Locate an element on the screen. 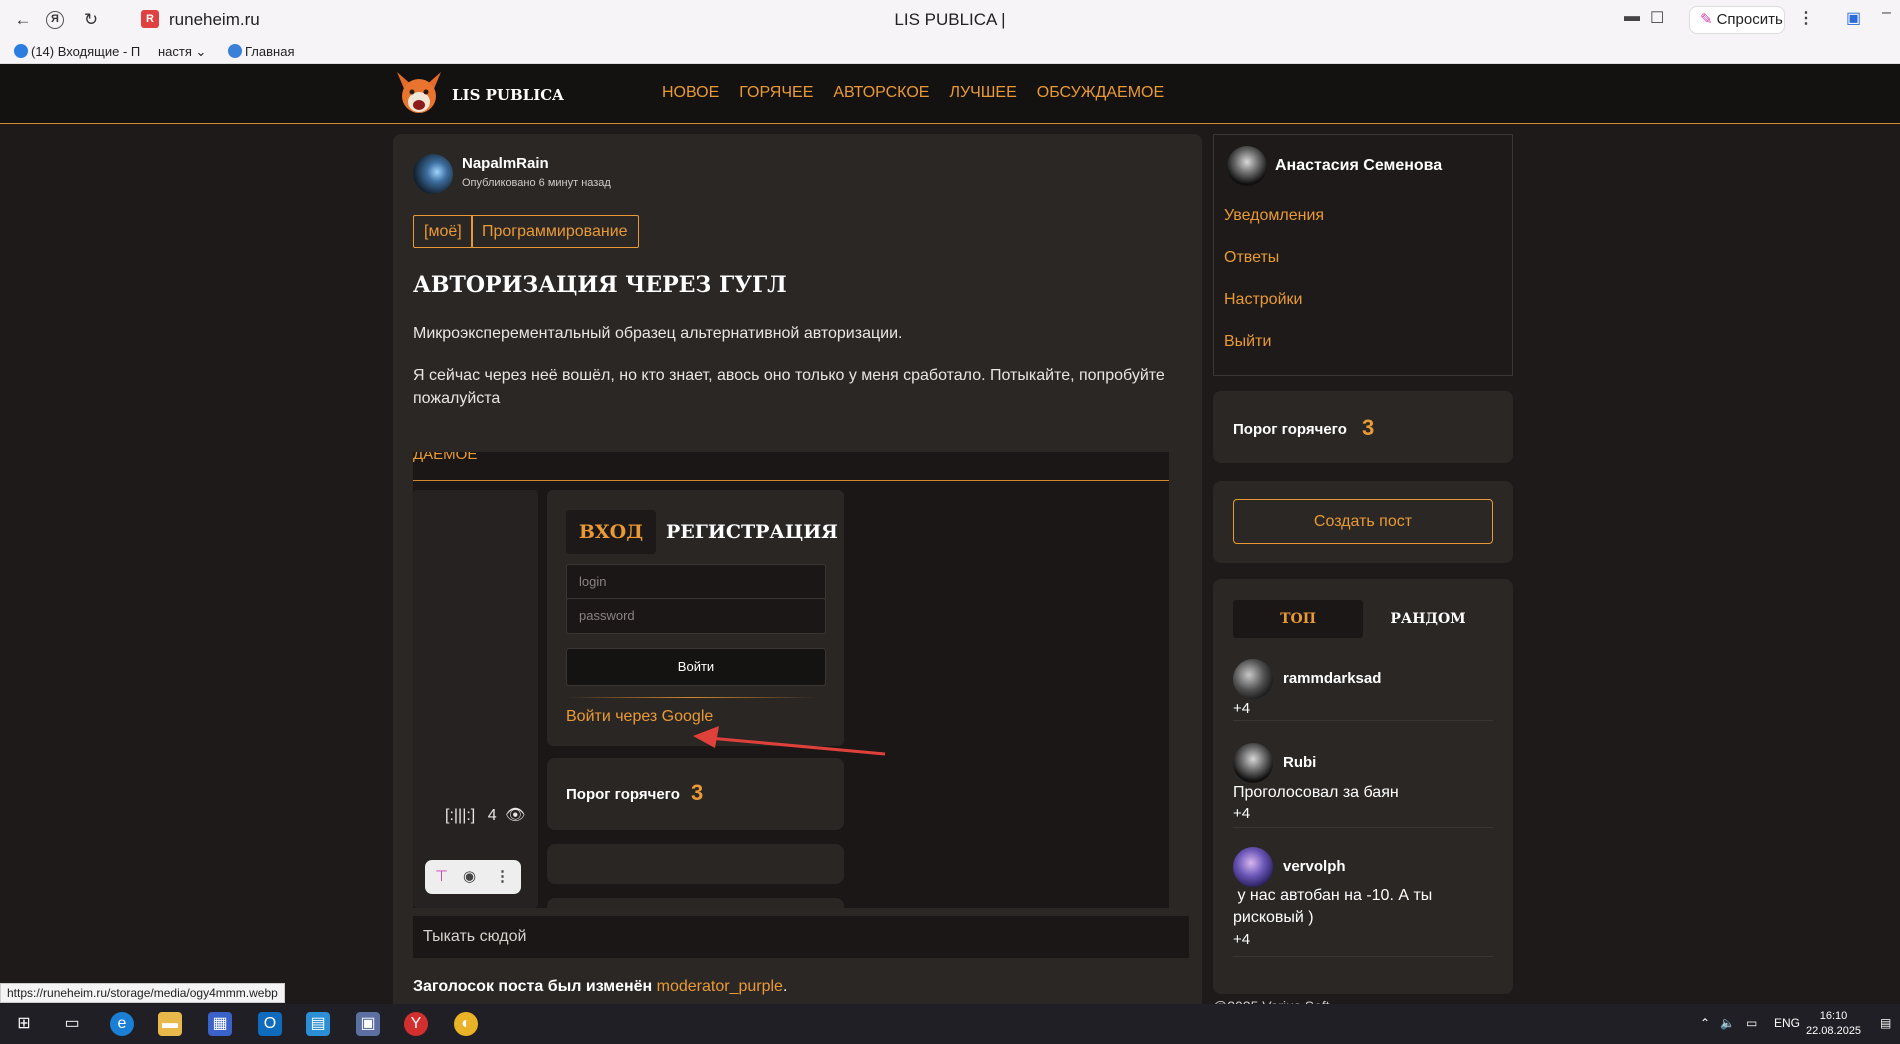  link-replies: Ответы is located at coordinates (1251, 258).